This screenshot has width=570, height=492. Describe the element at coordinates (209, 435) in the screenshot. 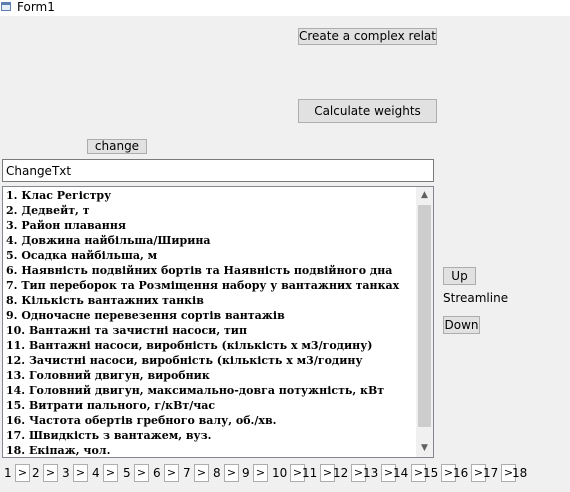

I see `list-item: 17. Швидкість з вантажем, вуз.` at that location.